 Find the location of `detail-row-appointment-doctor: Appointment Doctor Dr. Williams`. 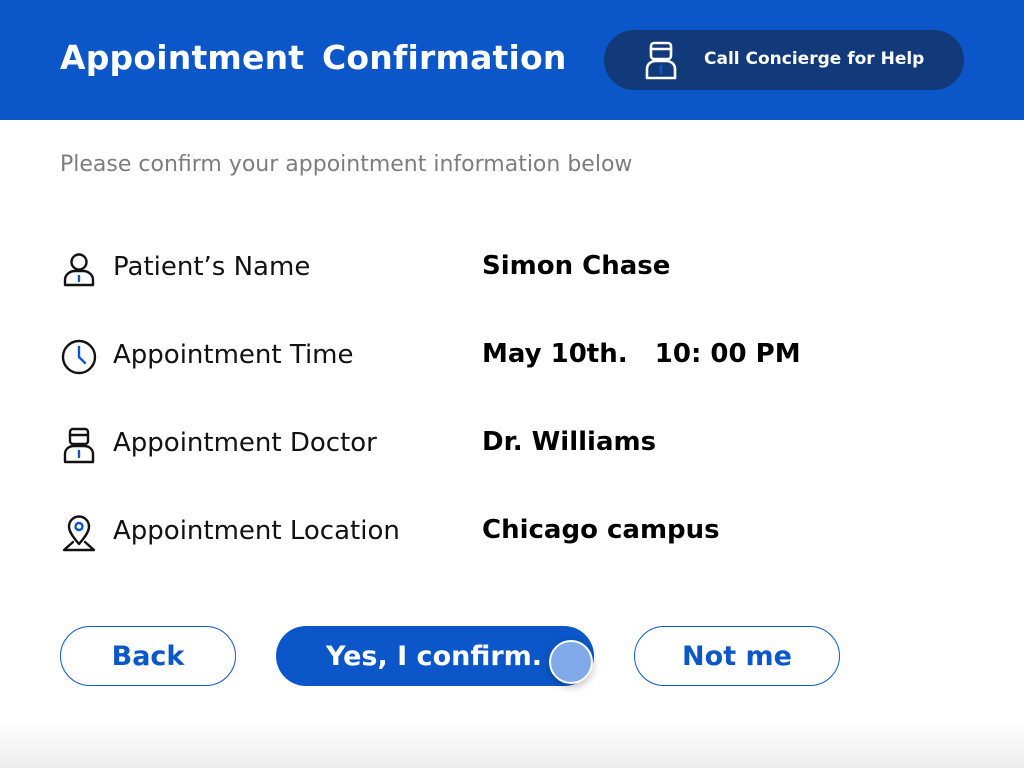

detail-row-appointment-doctor: Appointment Doctor Dr. Williams is located at coordinates (510, 444).